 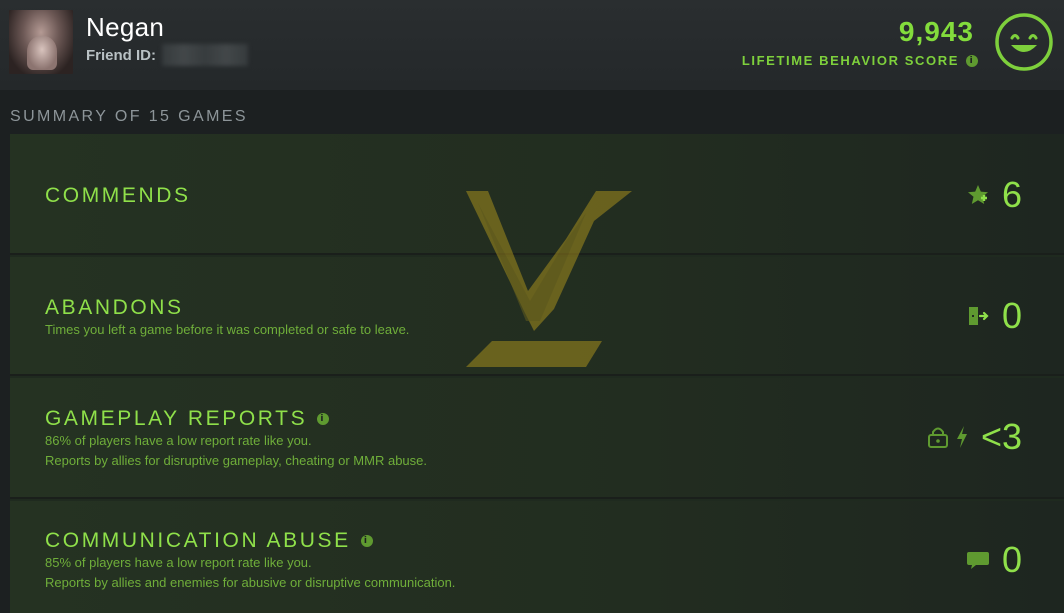 What do you see at coordinates (1024, 42) in the screenshot?
I see `smiley-face-icon` at bounding box center [1024, 42].